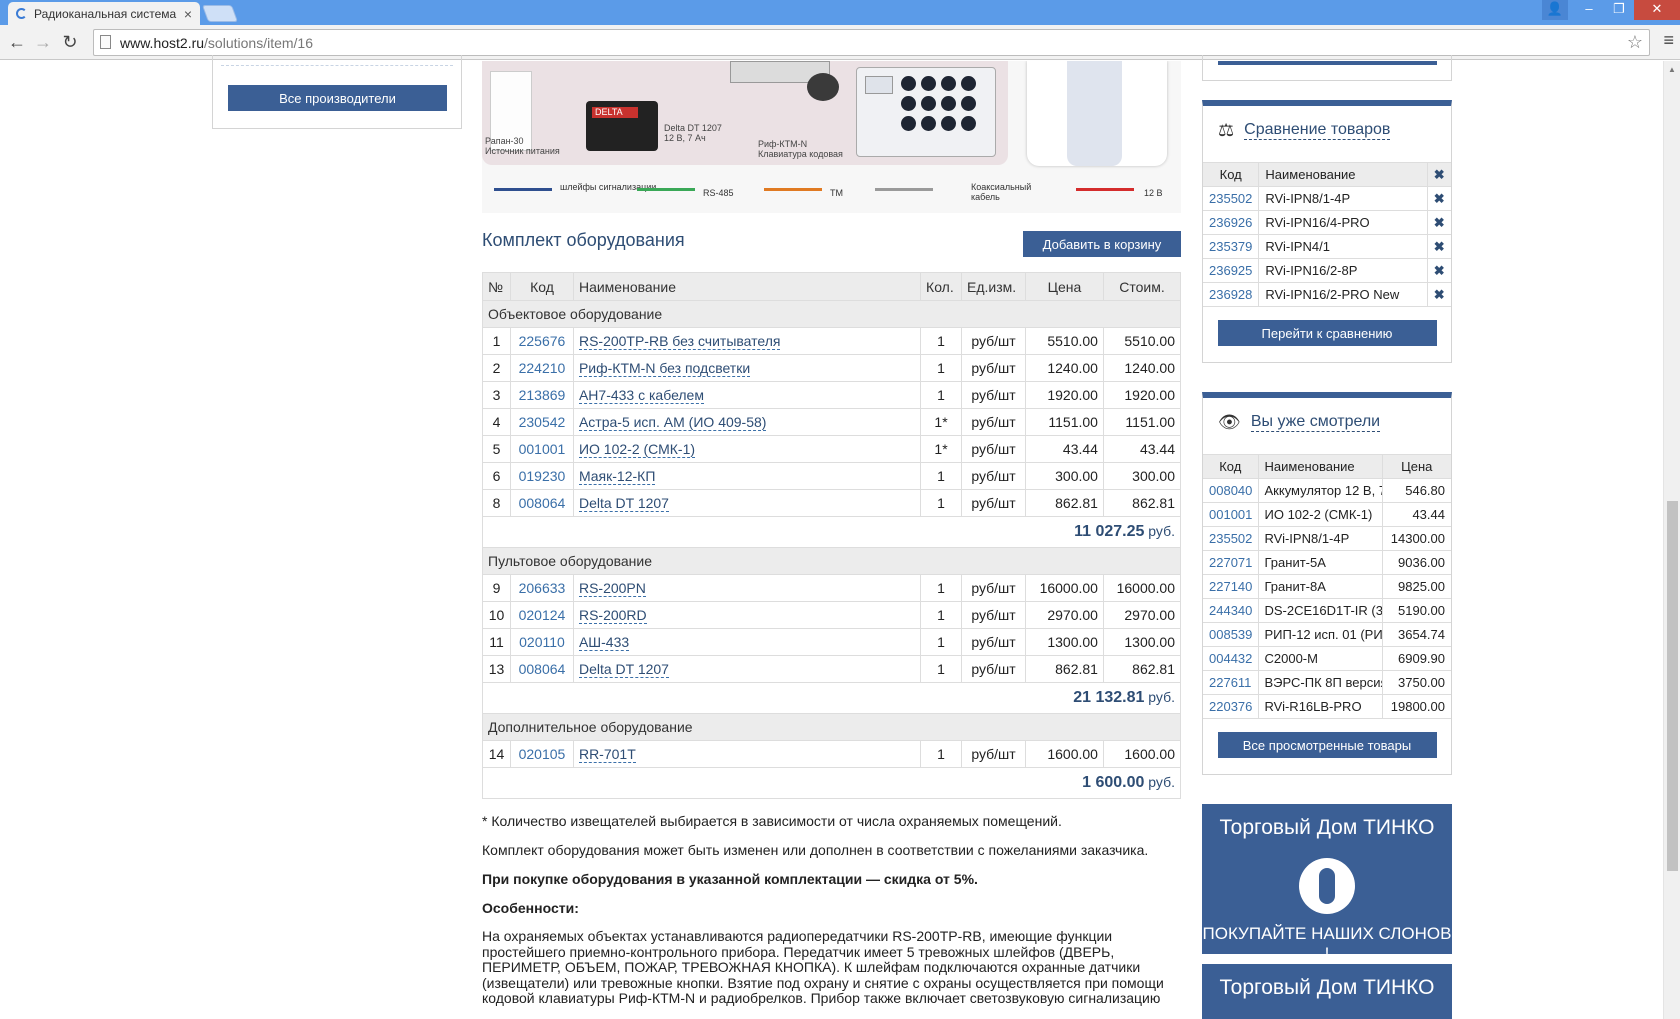  Describe the element at coordinates (617, 476) in the screenshot. I see `product-name-link: Маяк-12-КП` at that location.